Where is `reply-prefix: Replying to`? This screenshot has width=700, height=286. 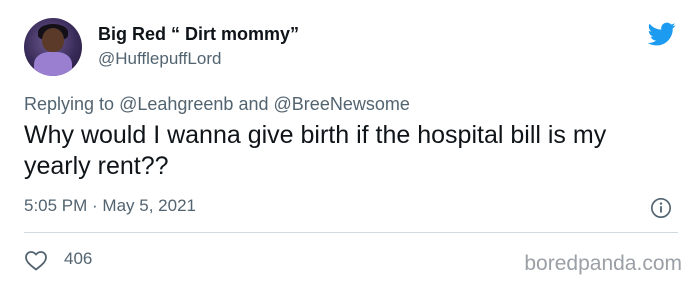 reply-prefix: Replying to is located at coordinates (69, 104).